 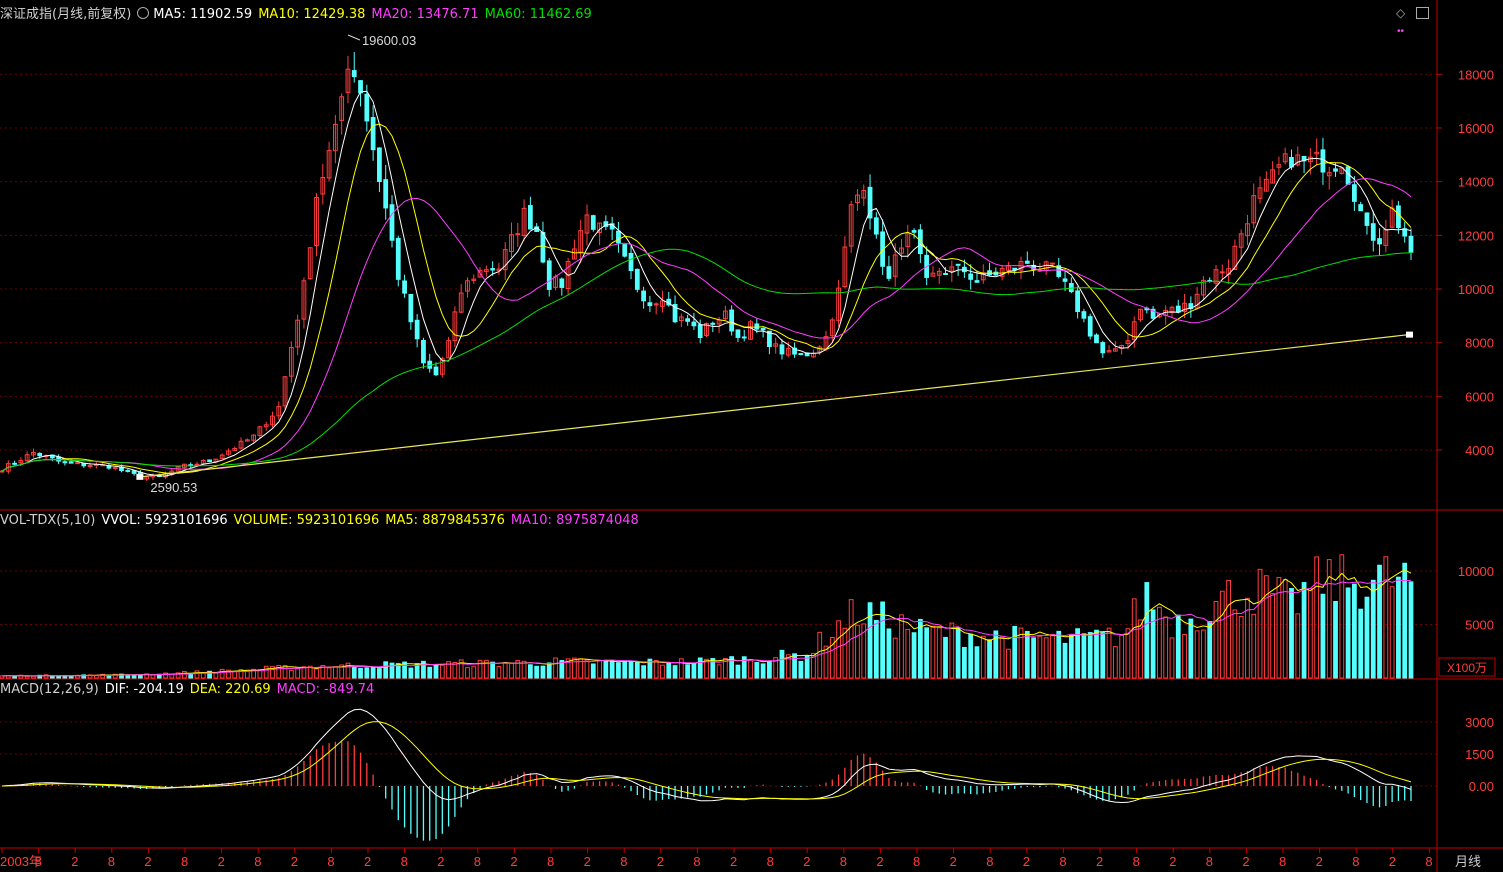 I want to click on panel-toggle-icon, so click(x=1422, y=13).